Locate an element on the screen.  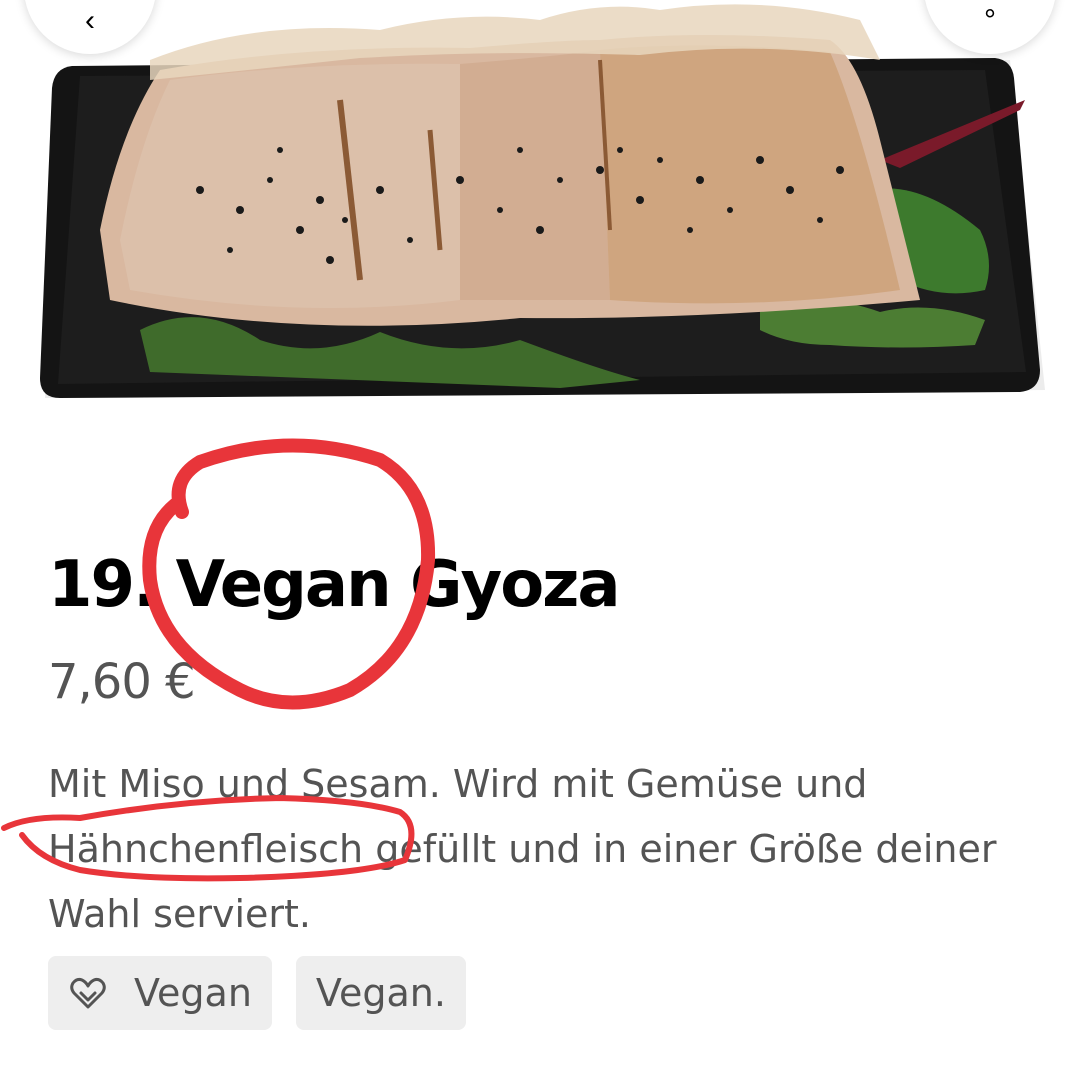
action-icon: ° is located at coordinates (990, 20).